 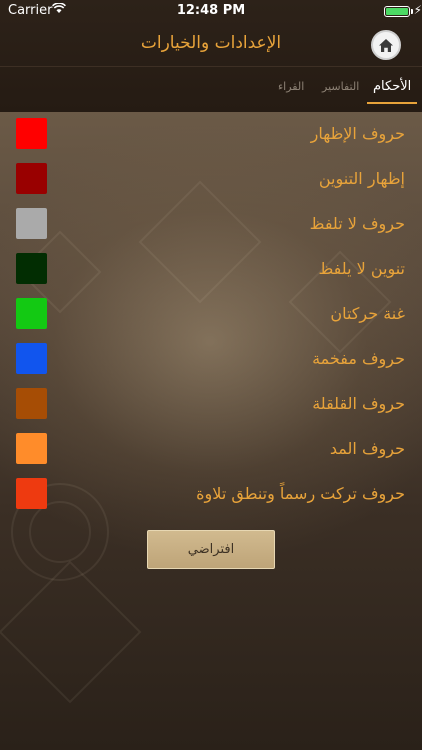 What do you see at coordinates (367, 313) in the screenshot?
I see `rule-label: غنة حركتان` at bounding box center [367, 313].